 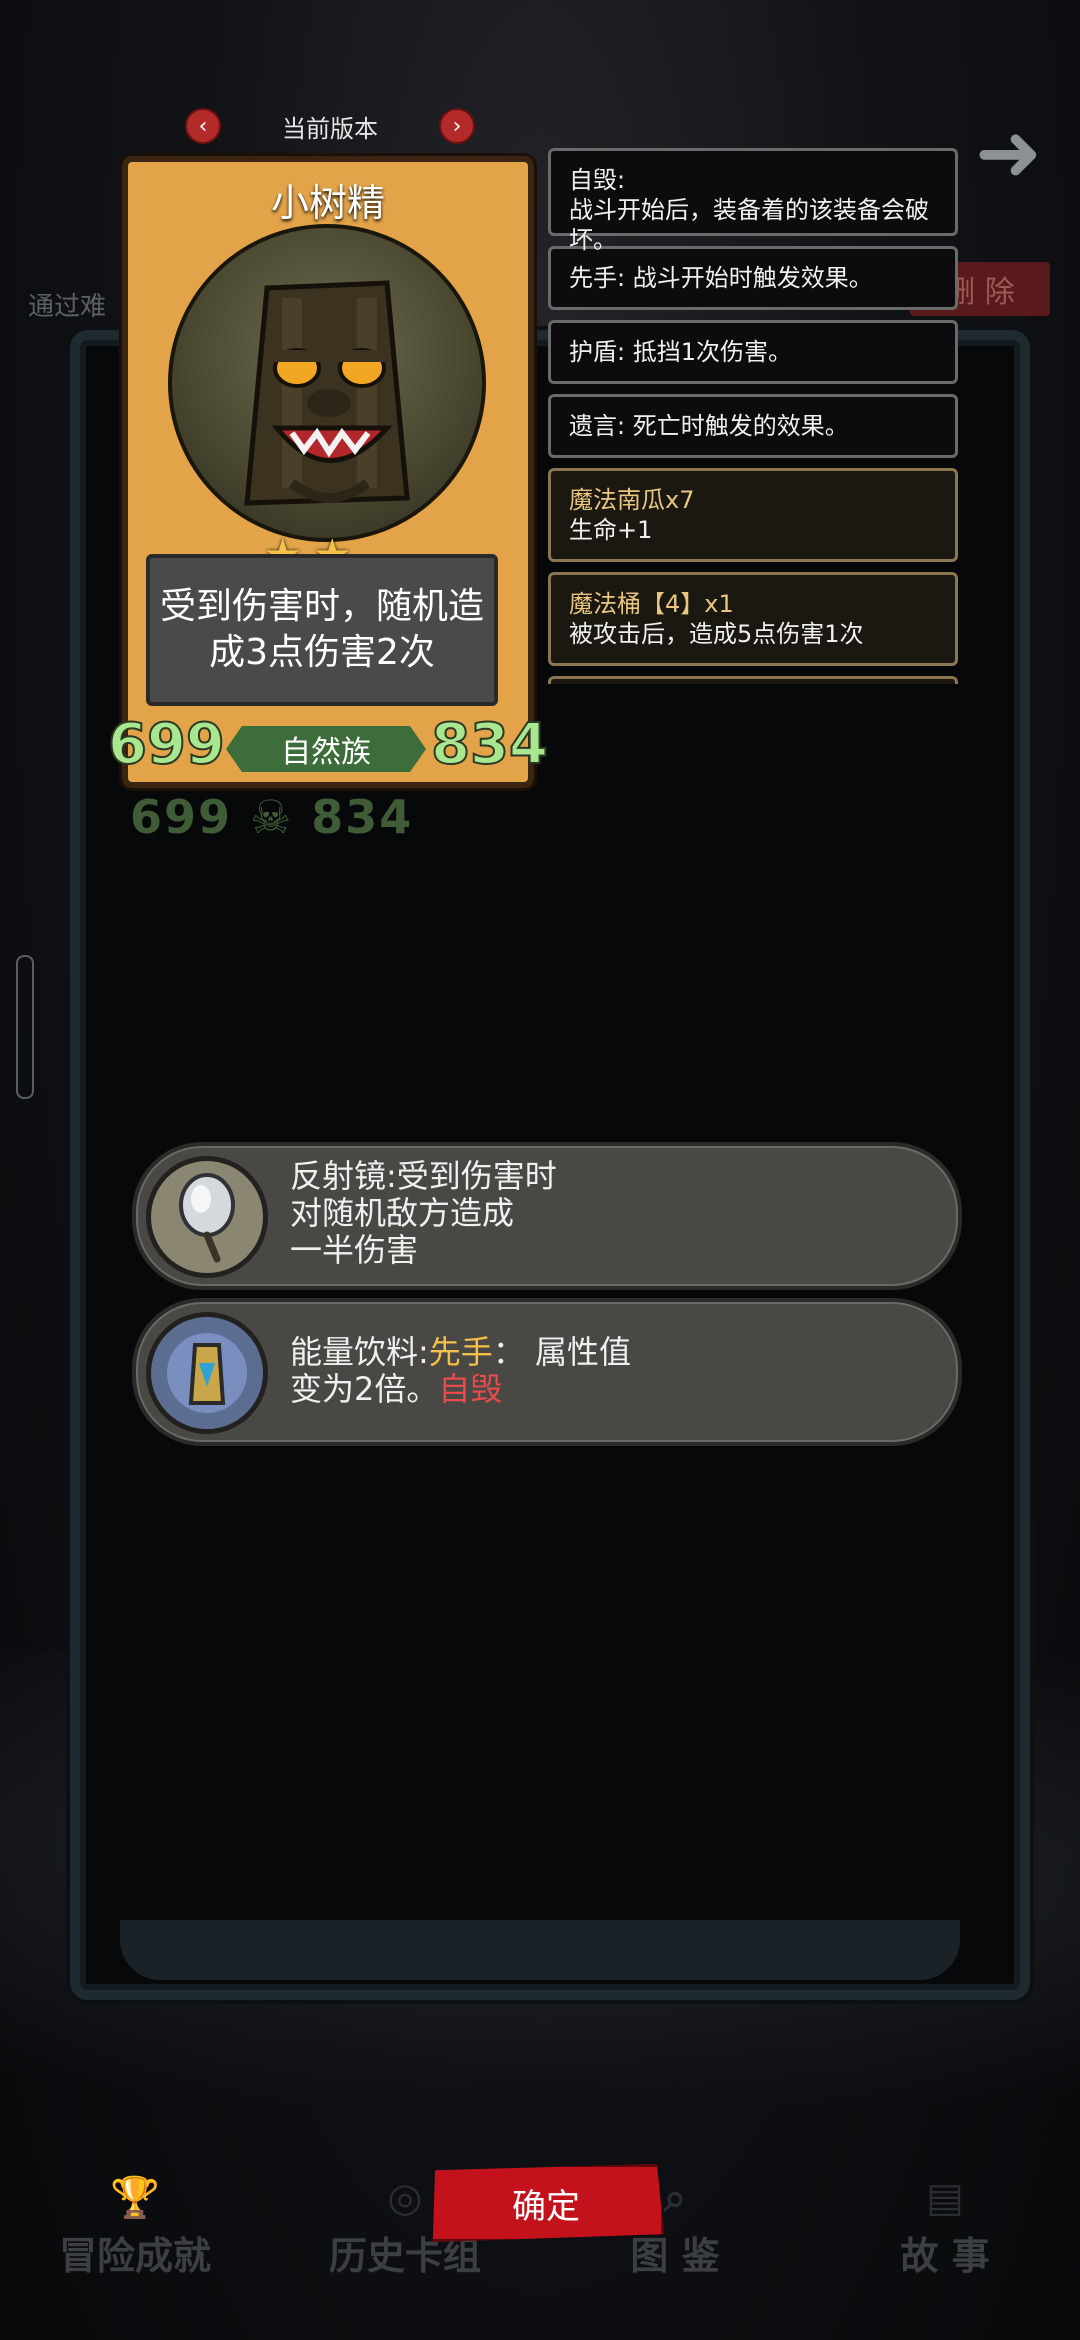 What do you see at coordinates (135, 2227) in the screenshot?
I see `nav-achievements: 🏆 冒险成就` at bounding box center [135, 2227].